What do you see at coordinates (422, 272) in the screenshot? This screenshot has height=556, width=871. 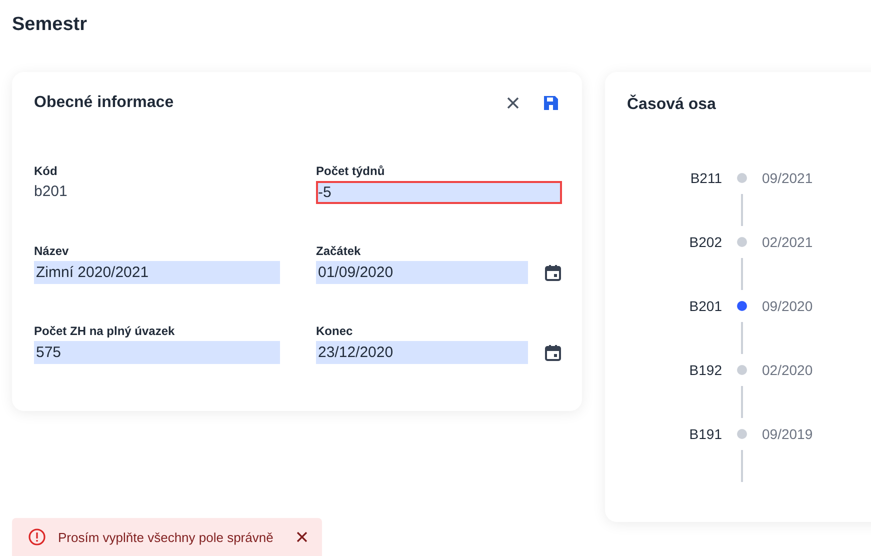 I see `date-field: 01/09/2020` at bounding box center [422, 272].